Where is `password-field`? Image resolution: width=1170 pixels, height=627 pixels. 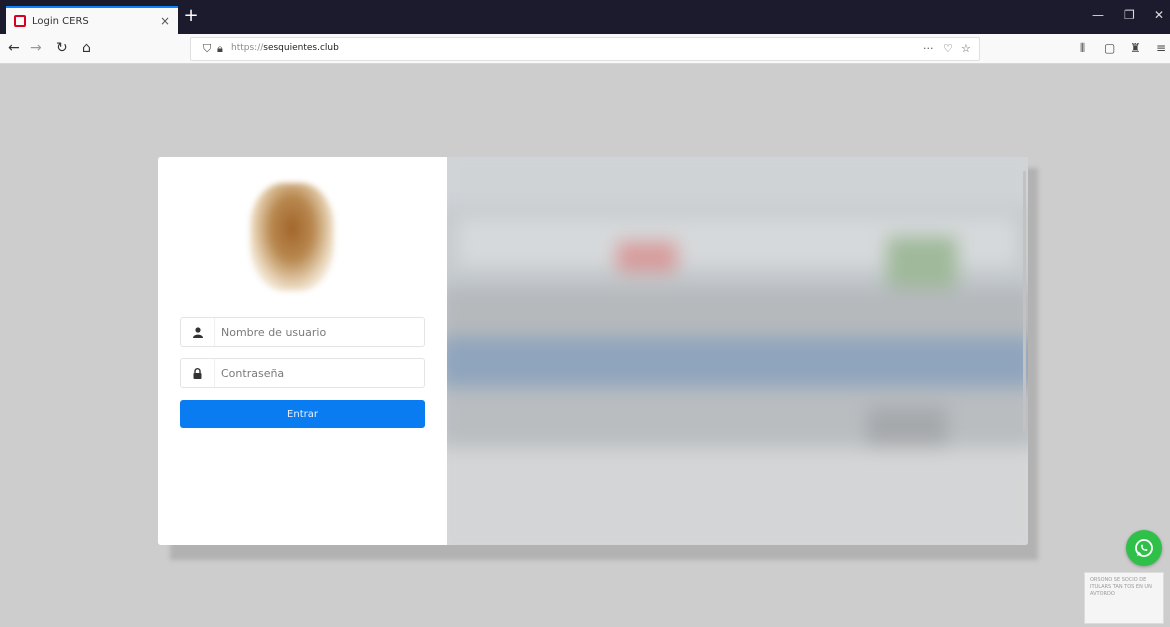 password-field is located at coordinates (302, 373).